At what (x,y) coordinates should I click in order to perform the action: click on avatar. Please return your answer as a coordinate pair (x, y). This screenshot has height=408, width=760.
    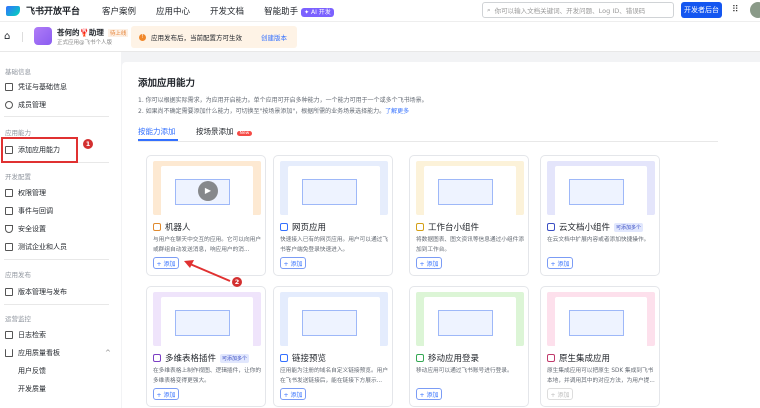
    Looking at the image, I should click on (755, 10).